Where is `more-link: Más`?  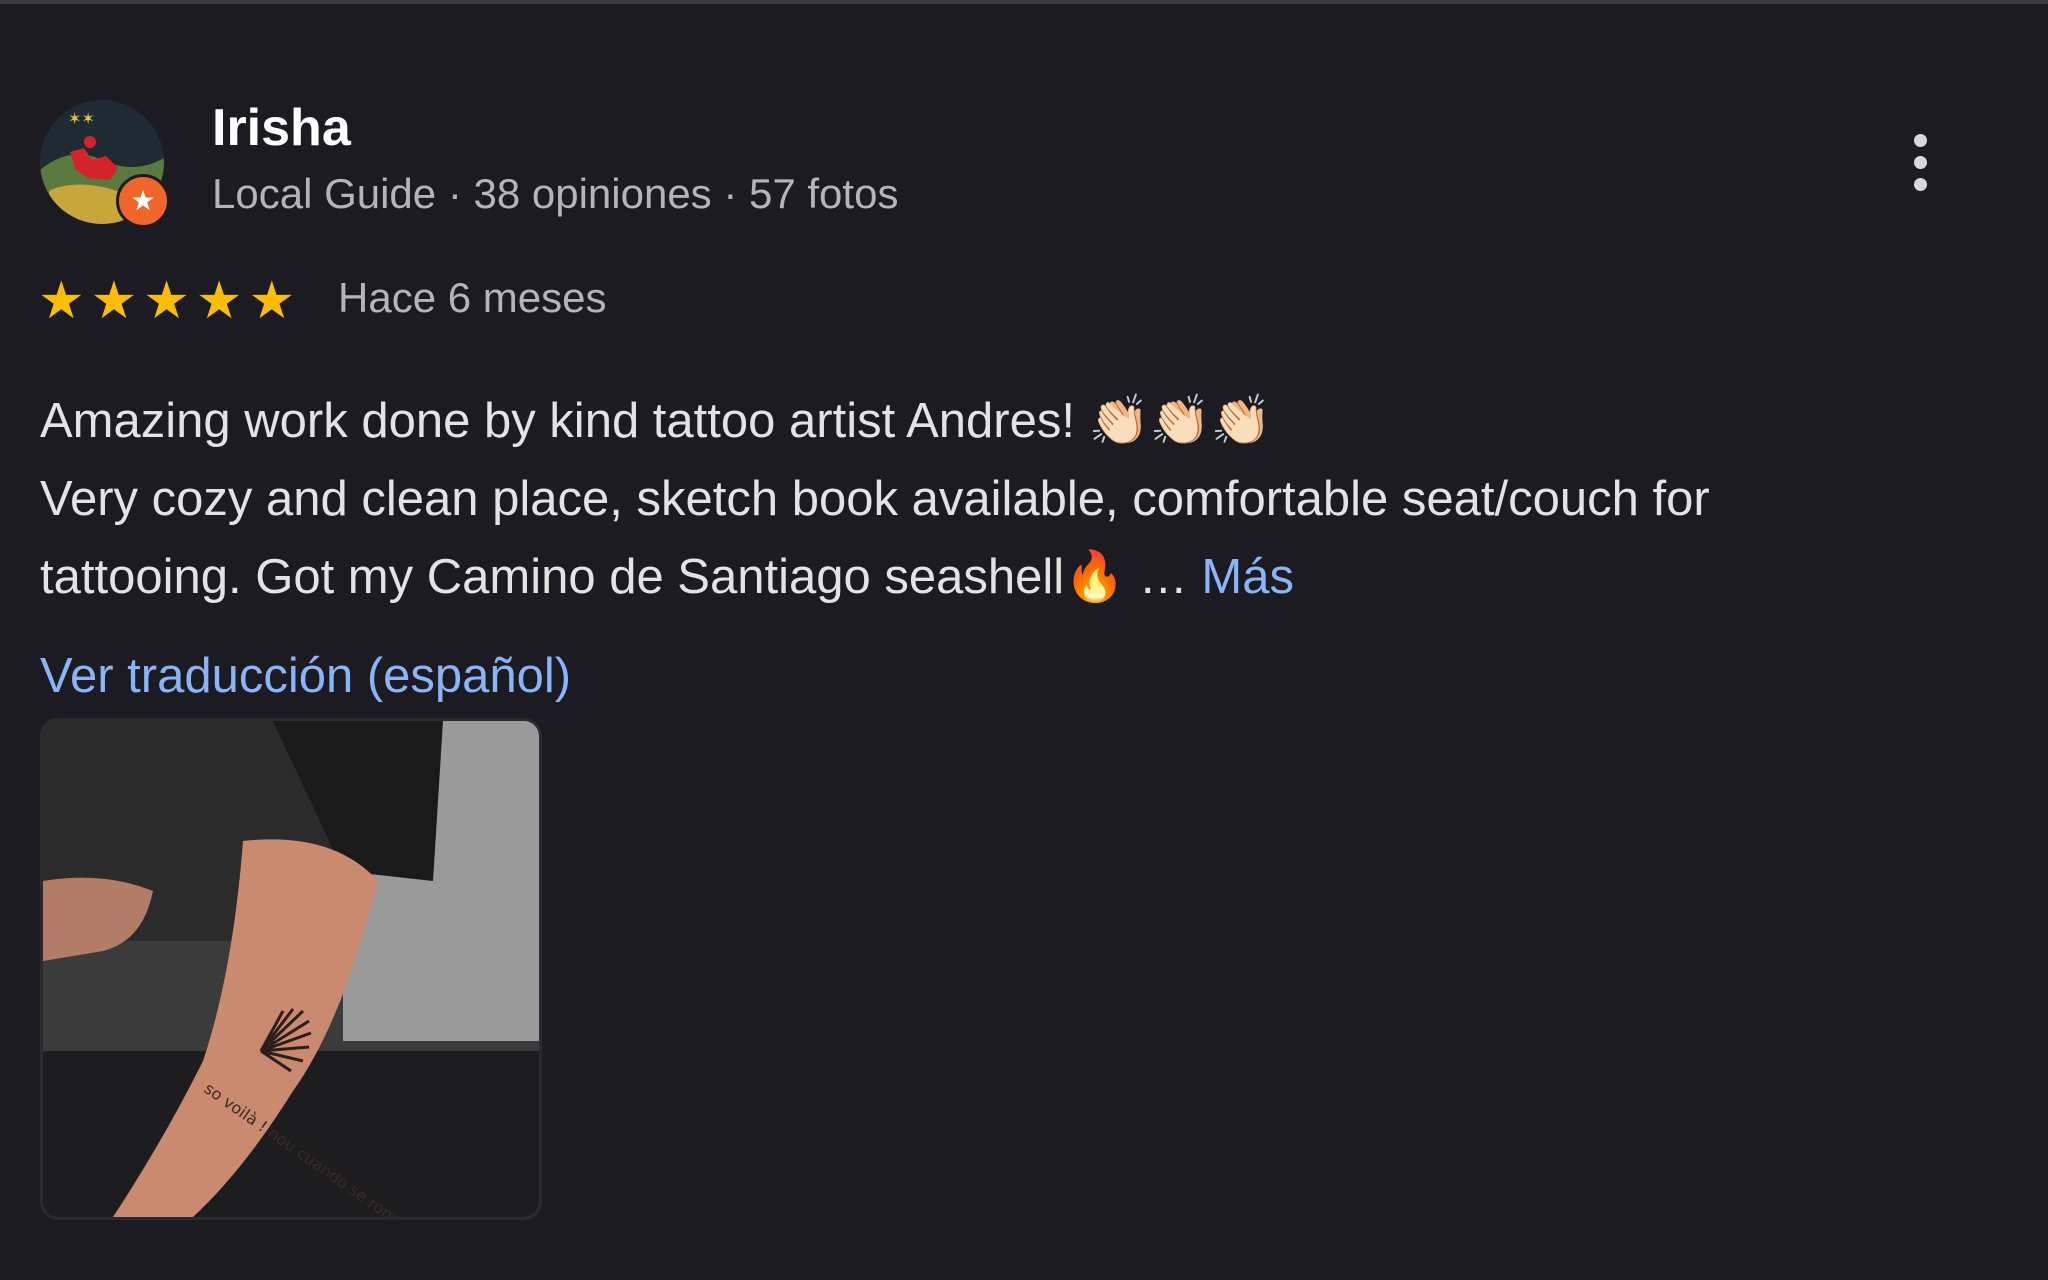 more-link: Más is located at coordinates (1247, 577).